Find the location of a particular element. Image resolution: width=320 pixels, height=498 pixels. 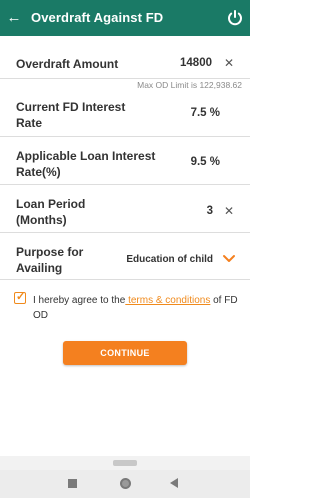

loan-rate-value: 9.5 % is located at coordinates (205, 162).